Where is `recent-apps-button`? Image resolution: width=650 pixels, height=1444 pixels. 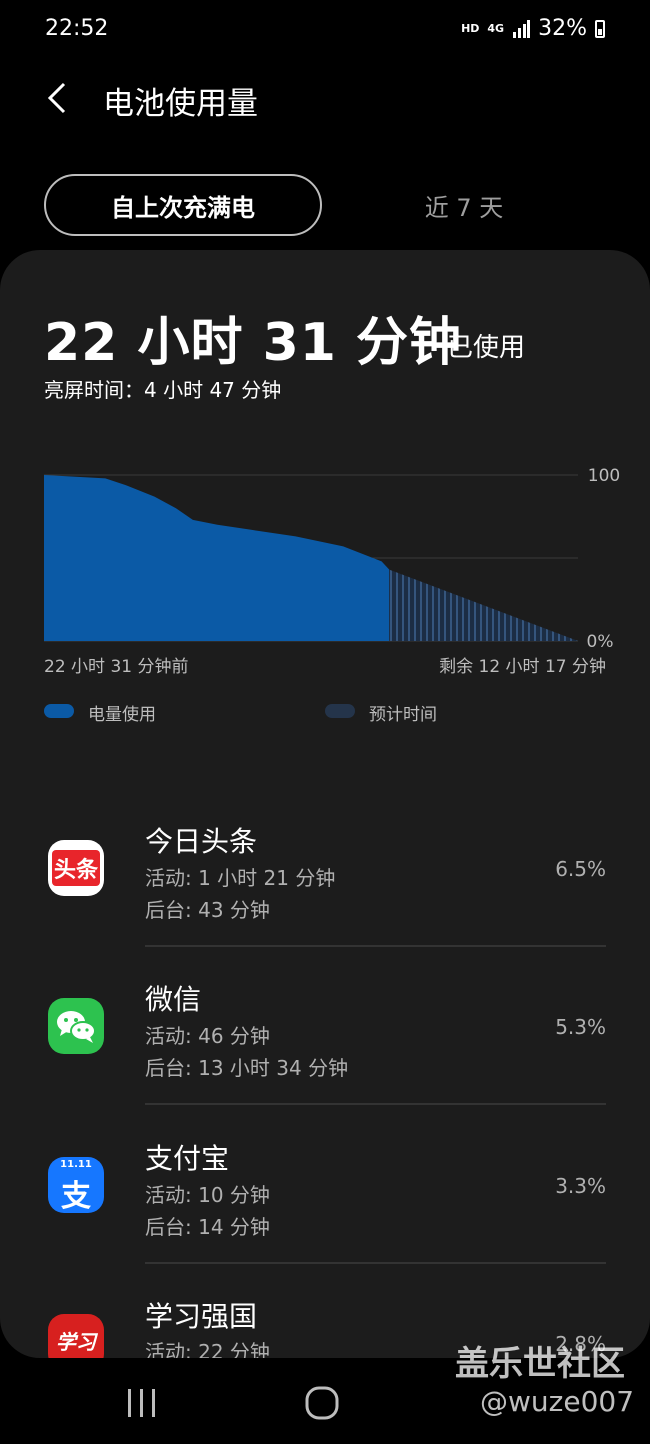 recent-apps-button is located at coordinates (142, 1403).